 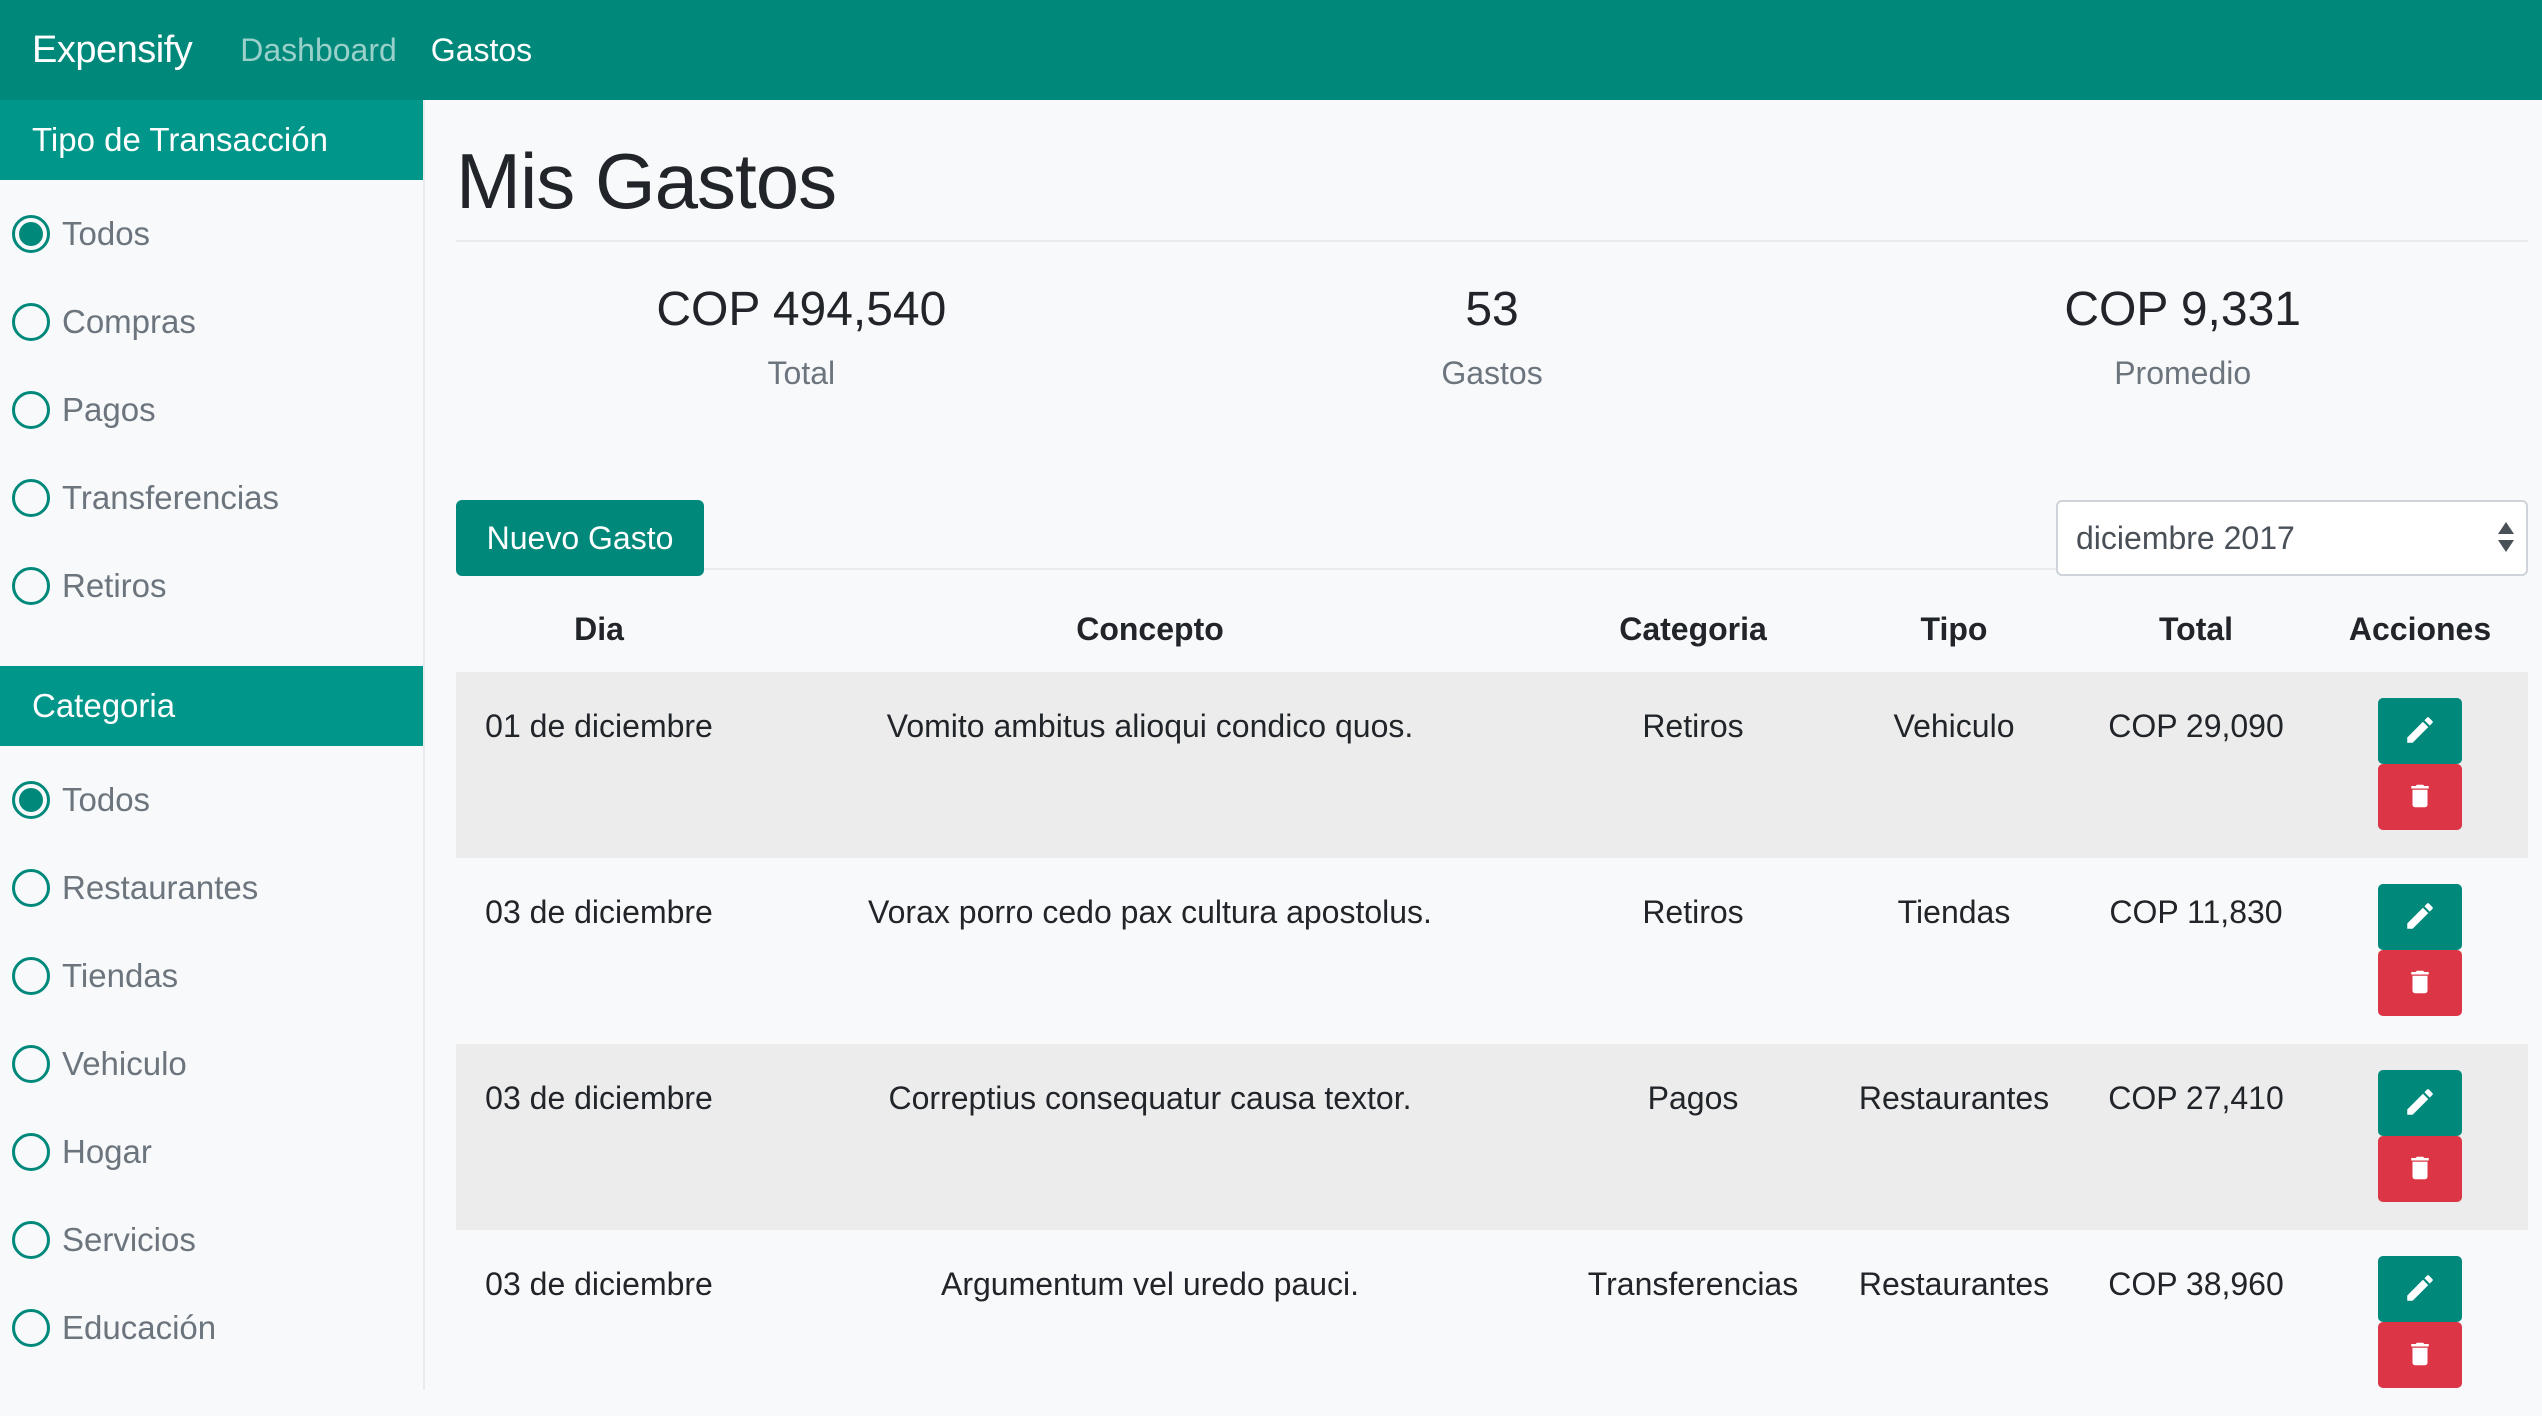 What do you see at coordinates (211, 706) in the screenshot?
I see `categoria-header: Categoria` at bounding box center [211, 706].